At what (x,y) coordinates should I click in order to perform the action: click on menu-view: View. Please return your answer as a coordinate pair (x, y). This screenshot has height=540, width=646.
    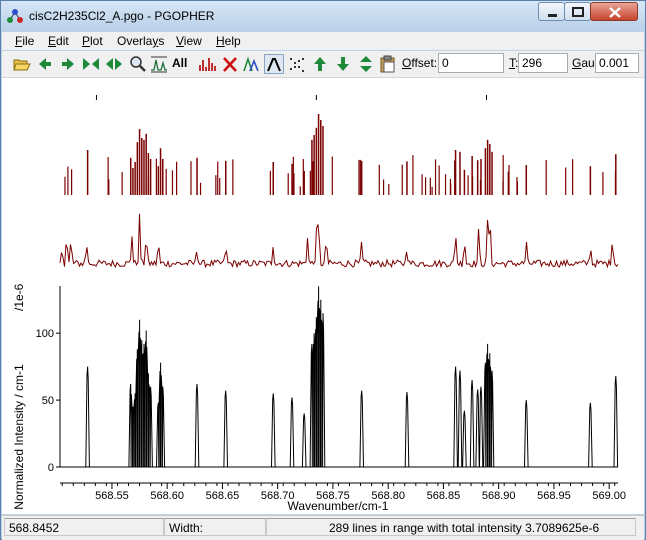
    Looking at the image, I should click on (189, 41).